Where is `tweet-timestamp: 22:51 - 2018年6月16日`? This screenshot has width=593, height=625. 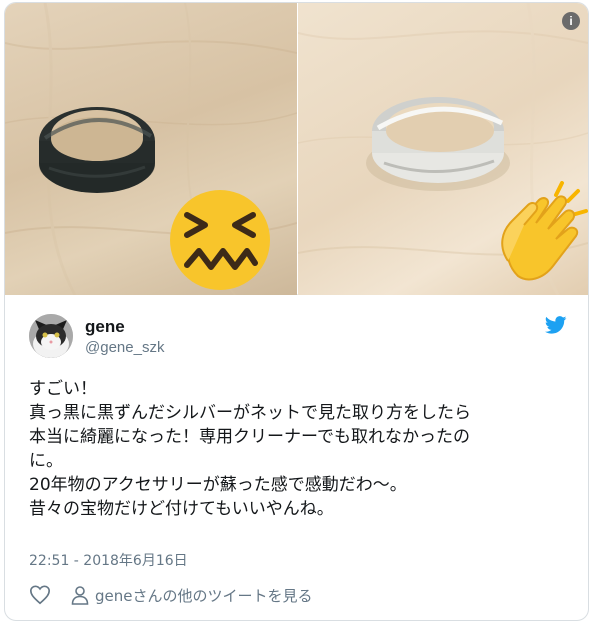 tweet-timestamp: 22:51 - 2018年6月16日 is located at coordinates (108, 560).